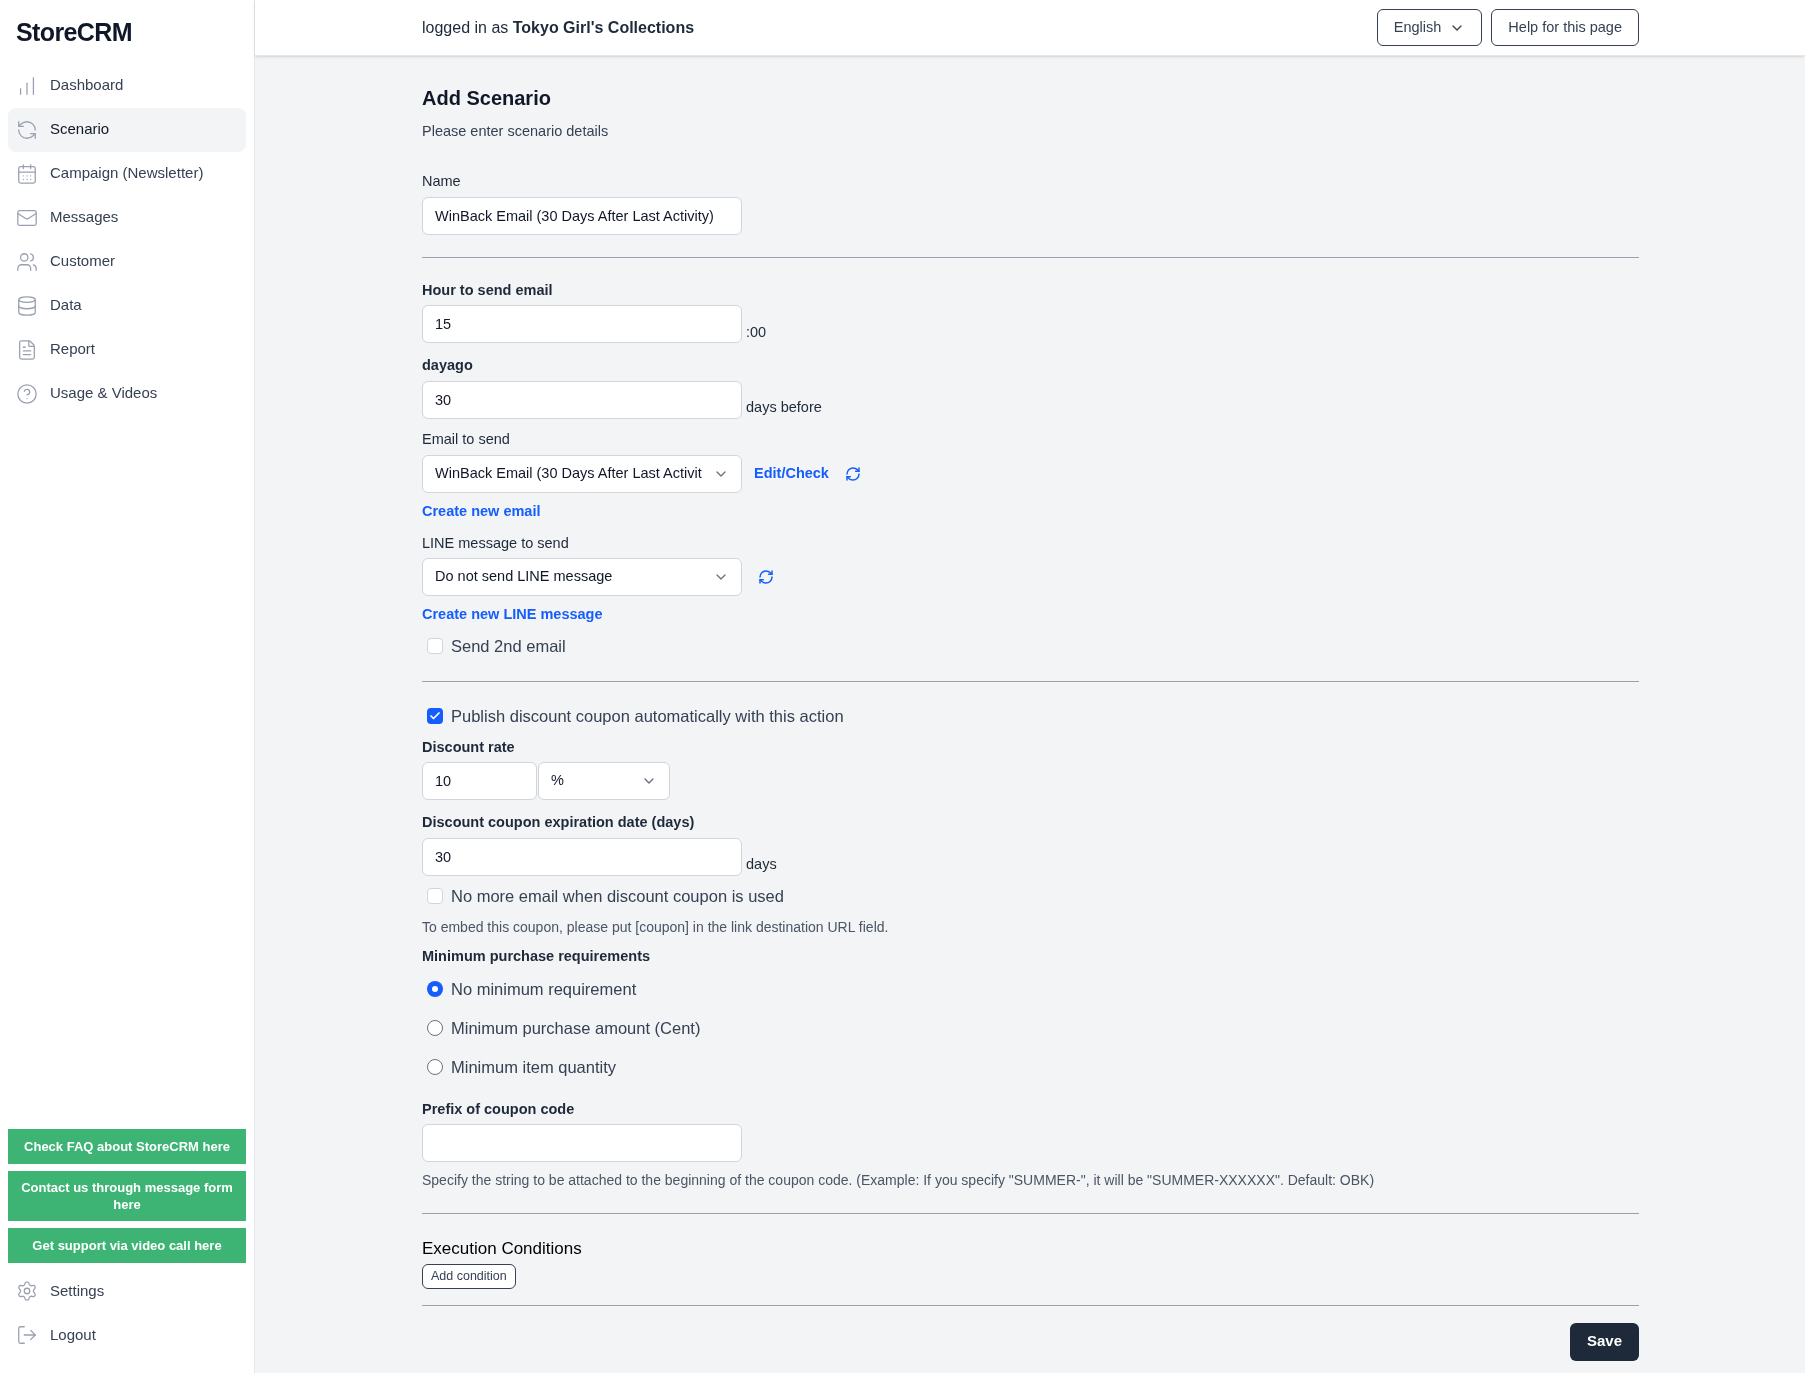  What do you see at coordinates (27, 129) in the screenshot?
I see `sync-icon` at bounding box center [27, 129].